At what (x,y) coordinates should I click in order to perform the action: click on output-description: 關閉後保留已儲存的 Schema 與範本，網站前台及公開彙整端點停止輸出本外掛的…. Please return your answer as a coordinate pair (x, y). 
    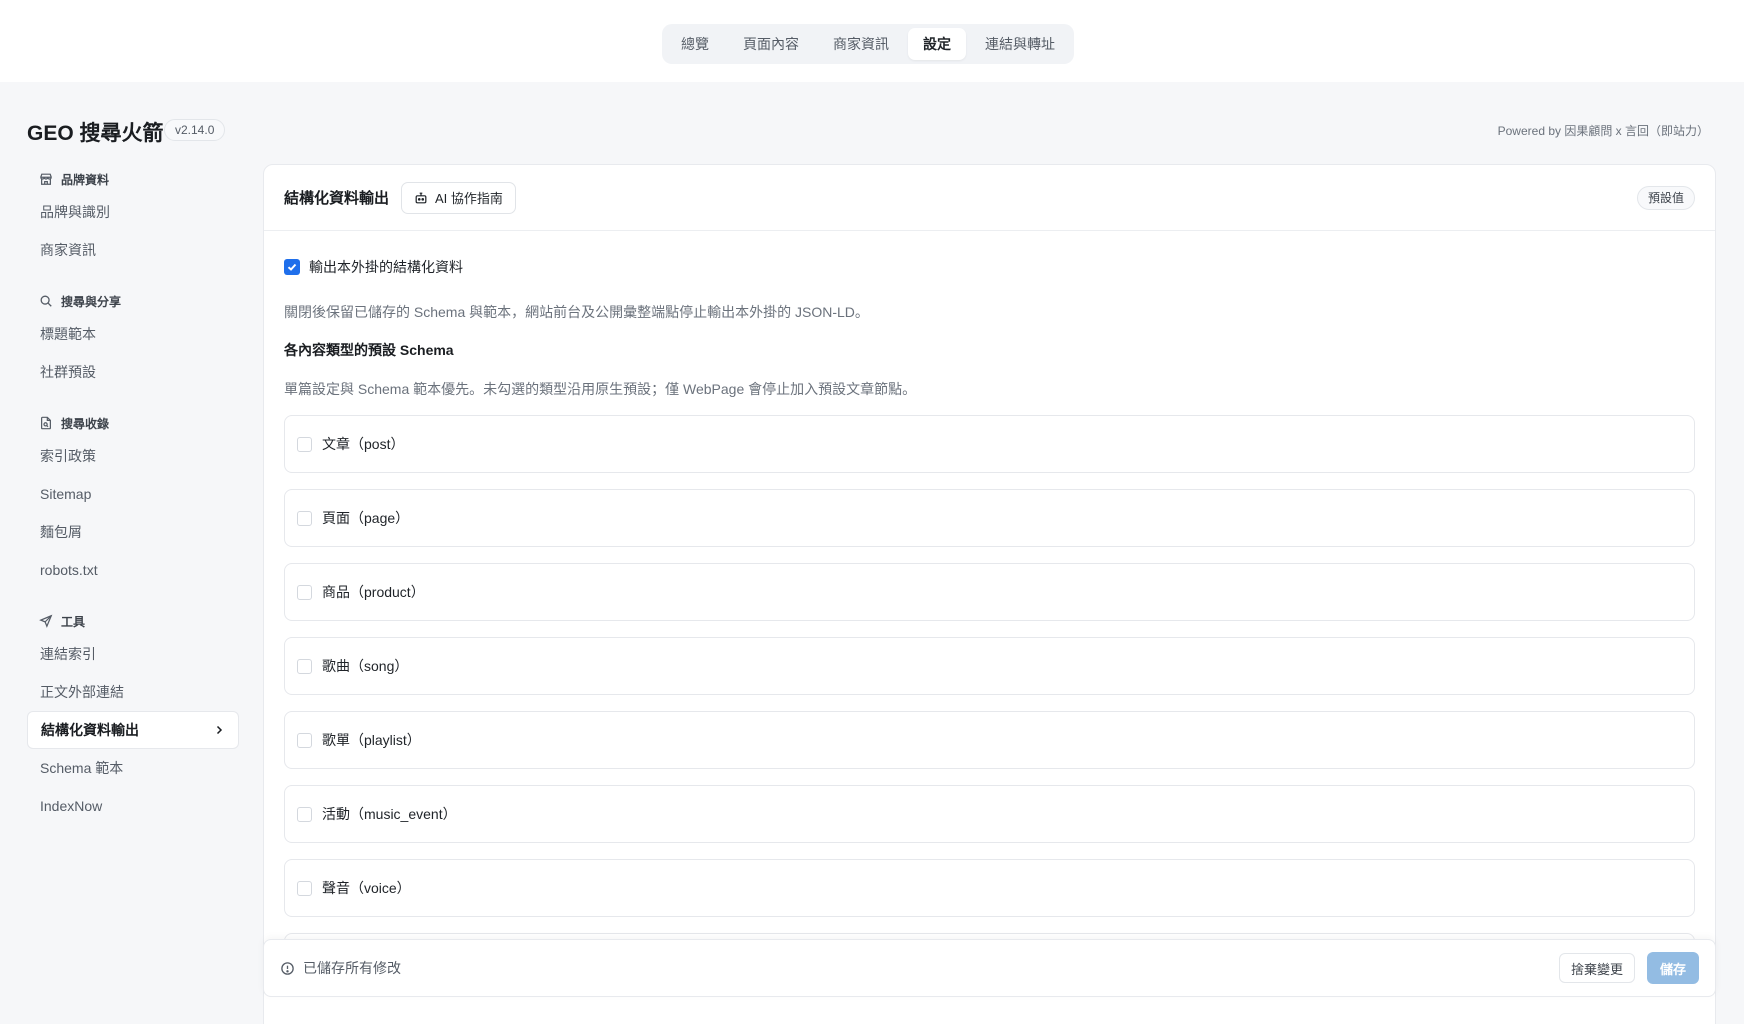
    Looking at the image, I should click on (576, 312).